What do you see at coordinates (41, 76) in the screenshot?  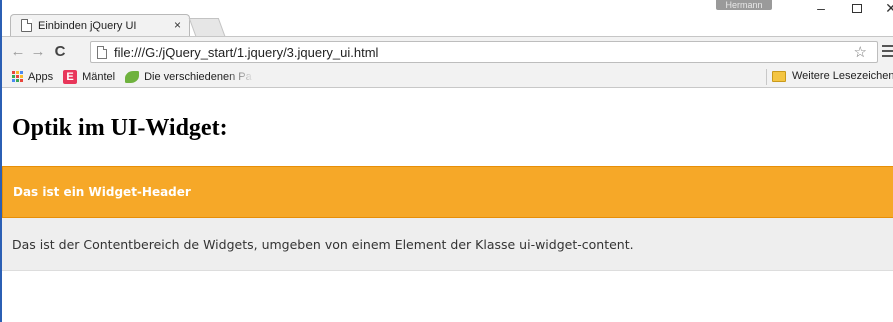 I see `bookmark-label: Apps` at bounding box center [41, 76].